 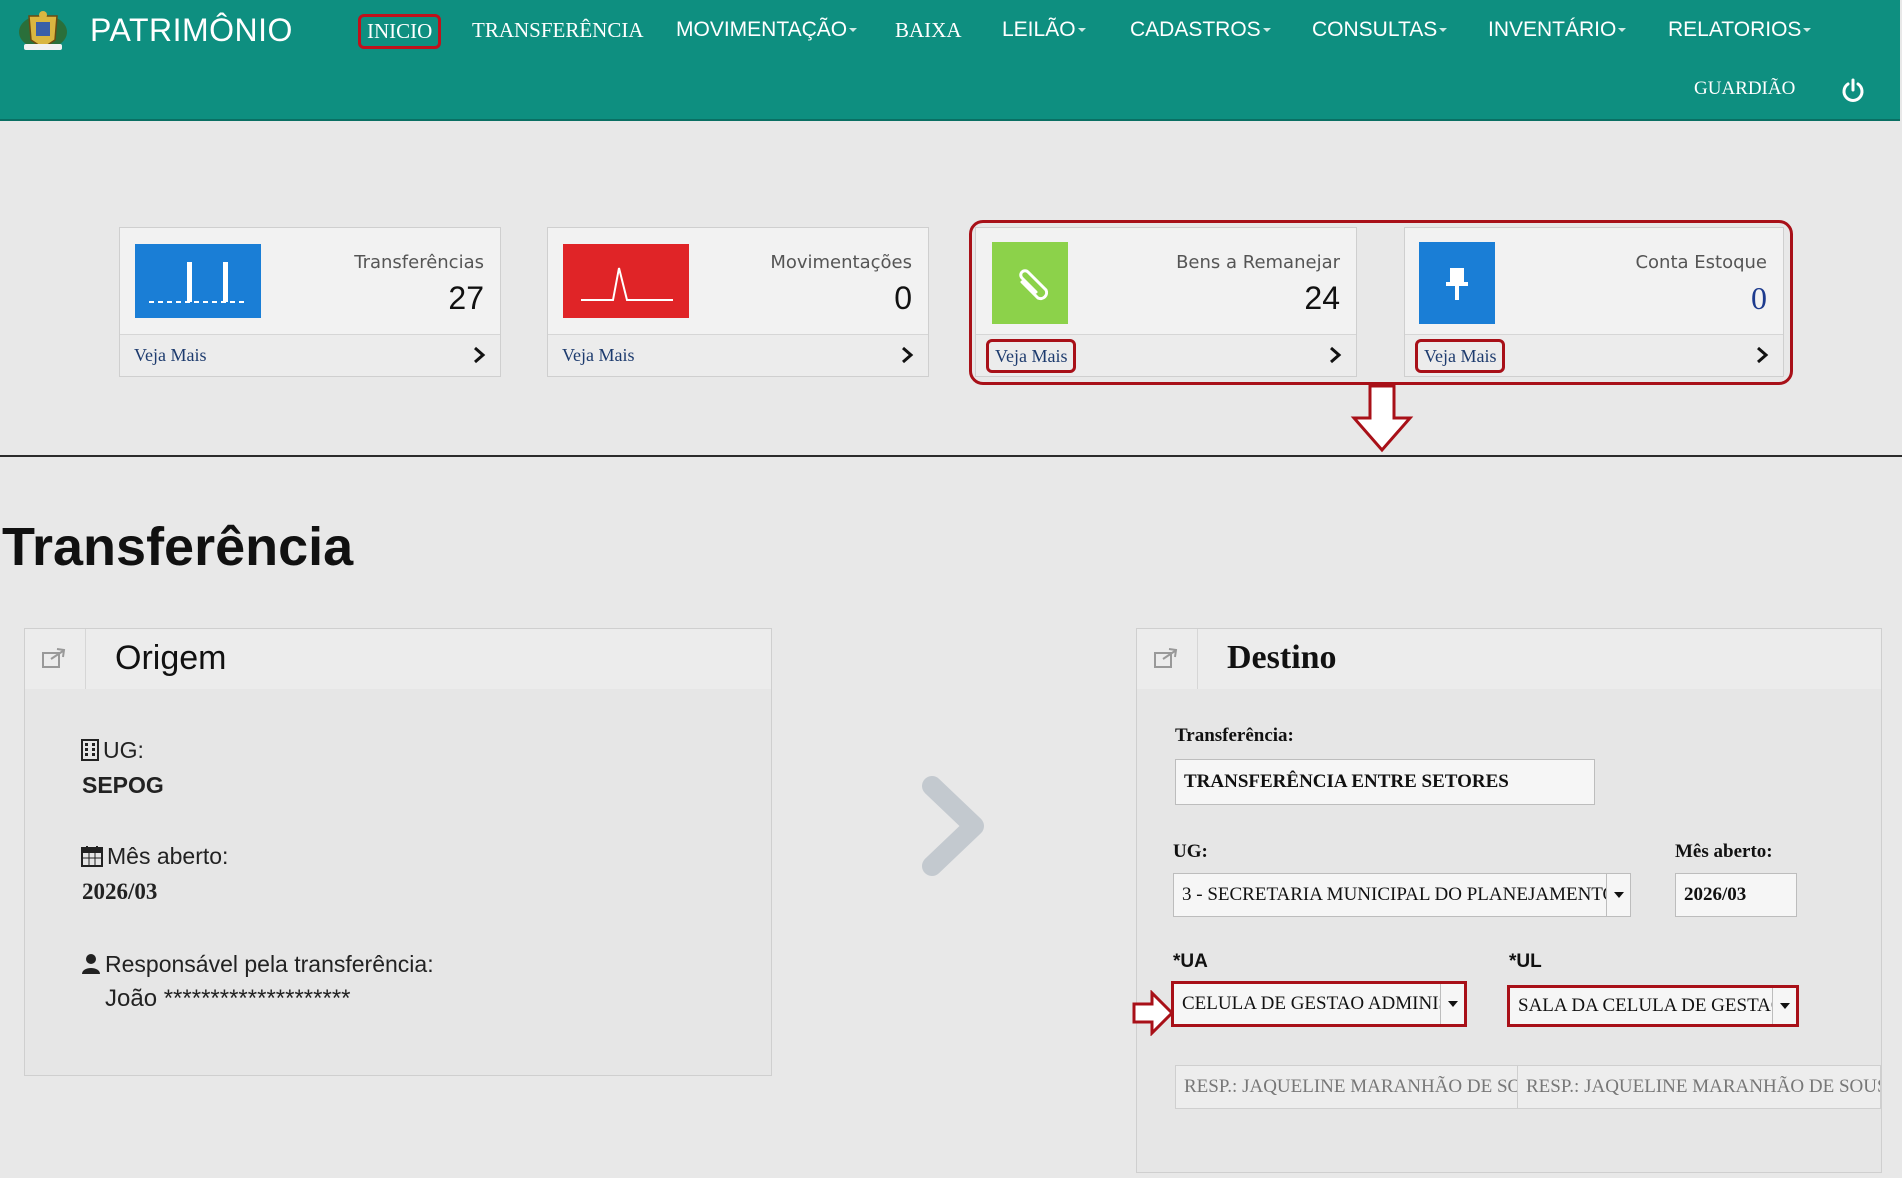 What do you see at coordinates (1200, 30) in the screenshot?
I see `nav-cadastros: CADASTROS` at bounding box center [1200, 30].